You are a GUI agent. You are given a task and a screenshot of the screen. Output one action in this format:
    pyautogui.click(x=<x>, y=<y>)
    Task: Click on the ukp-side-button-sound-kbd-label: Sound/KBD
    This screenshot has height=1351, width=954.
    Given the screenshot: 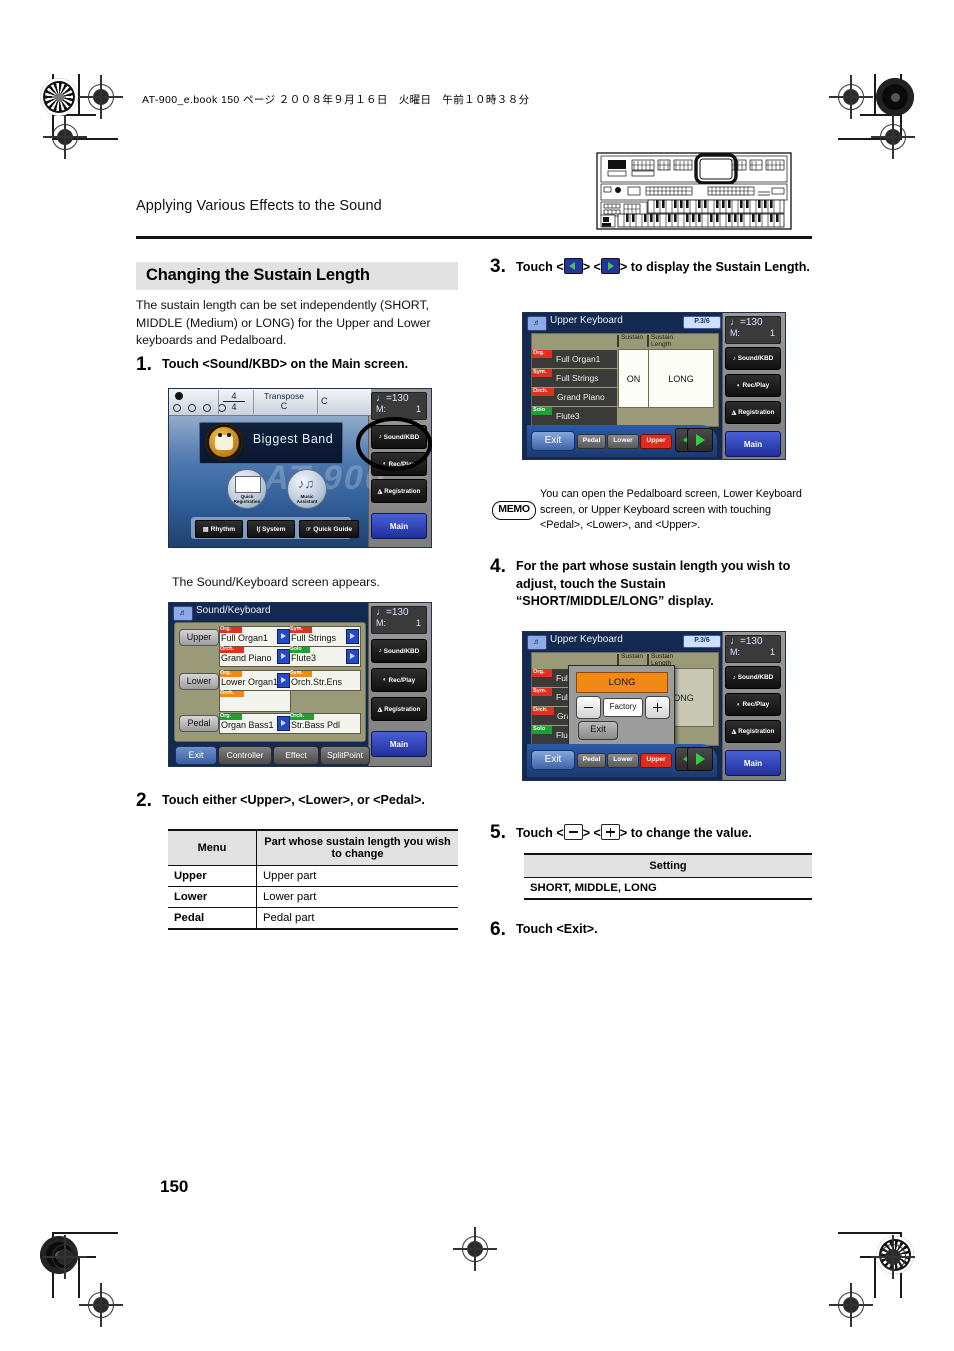 What is the action you would take?
    pyautogui.click(x=755, y=677)
    